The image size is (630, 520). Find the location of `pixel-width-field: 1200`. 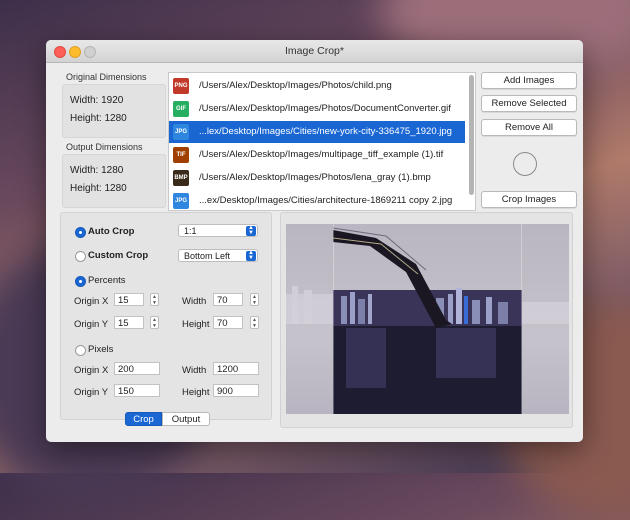

pixel-width-field: 1200 is located at coordinates (236, 368).